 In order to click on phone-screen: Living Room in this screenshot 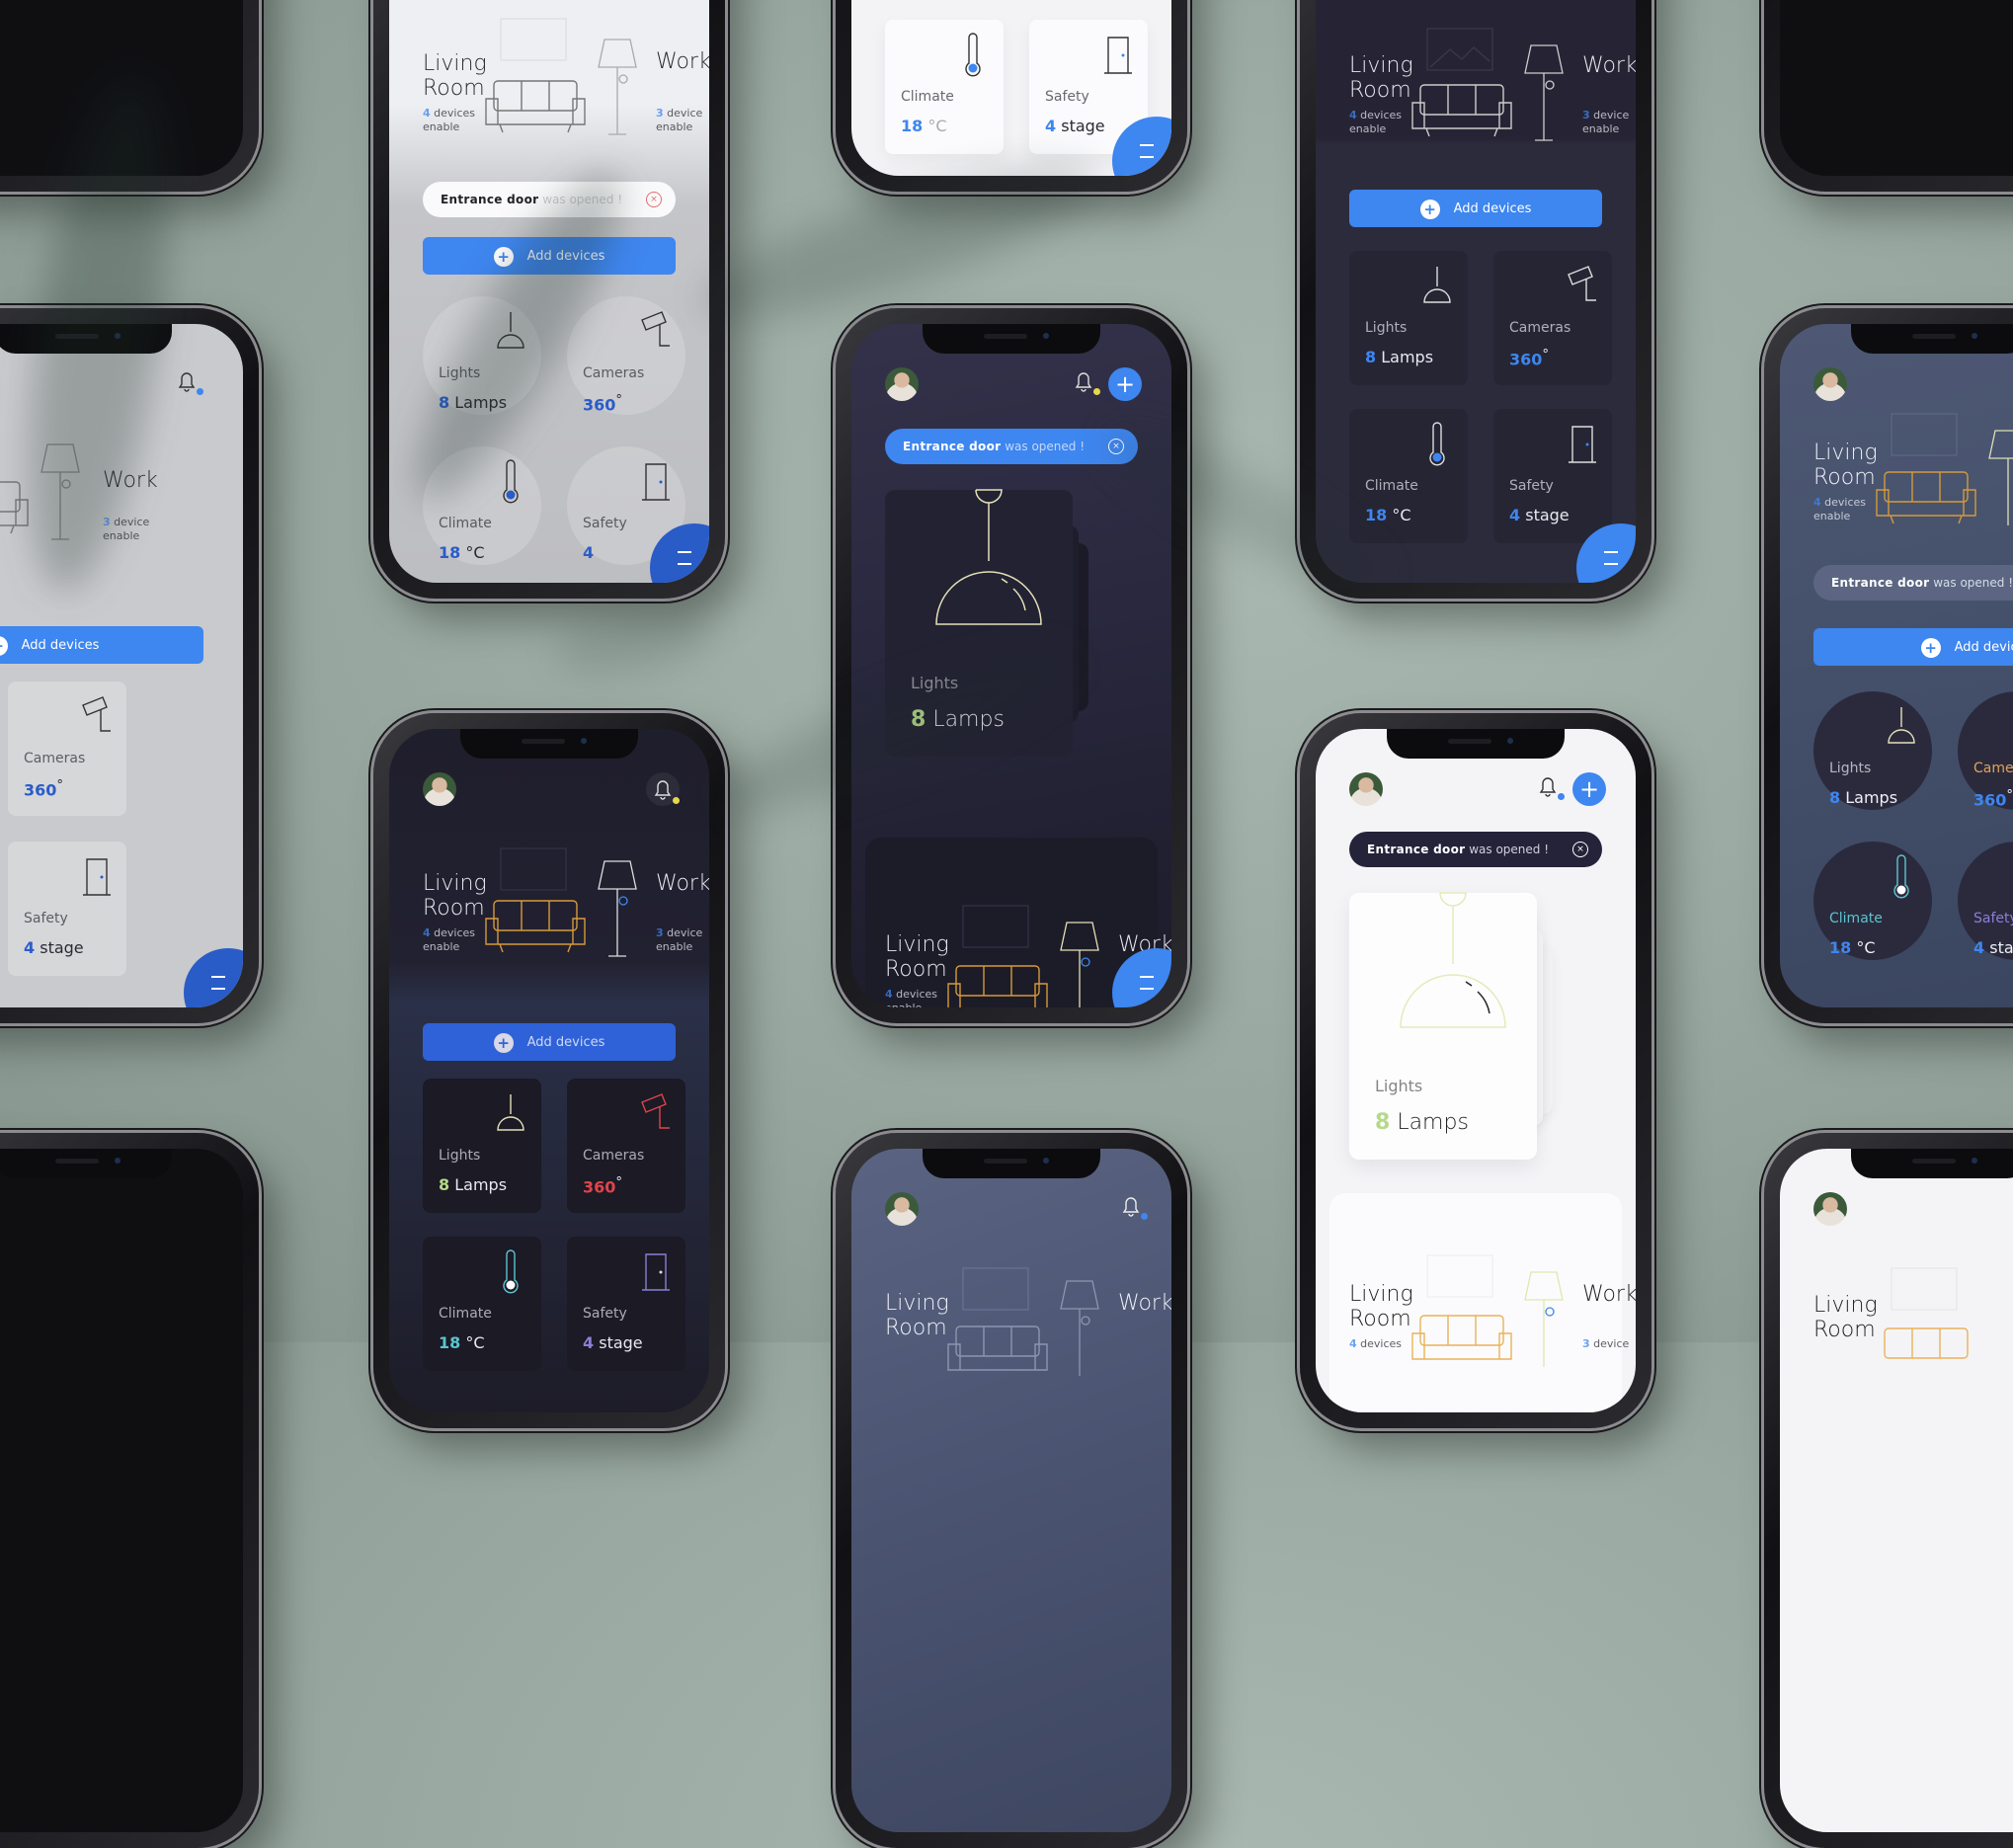, I will do `click(1896, 1490)`.